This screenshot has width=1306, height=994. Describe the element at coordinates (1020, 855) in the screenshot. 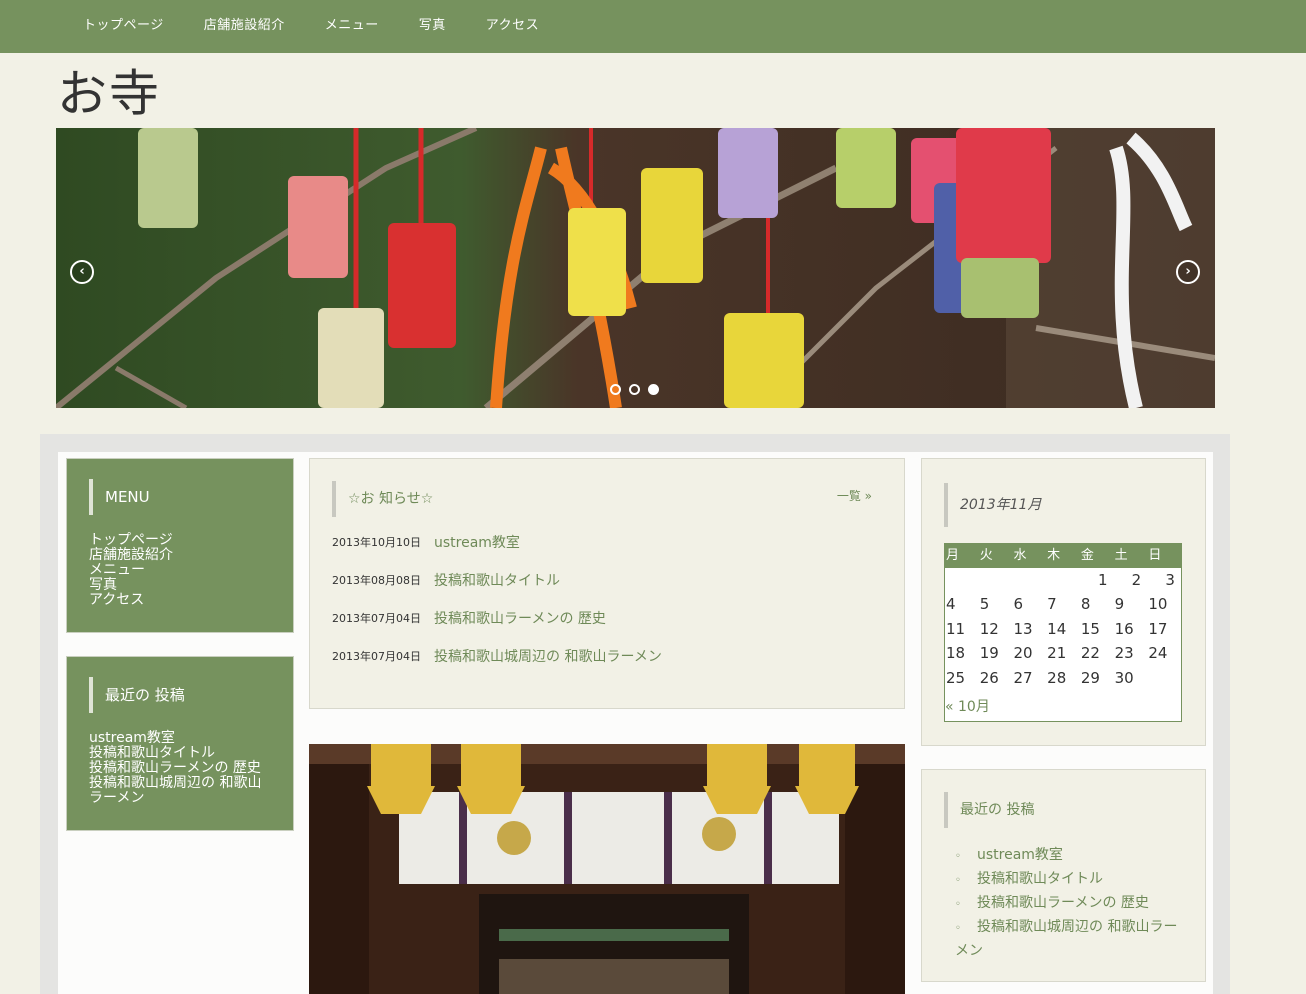

I see `recent-post-link: ustream教室` at that location.